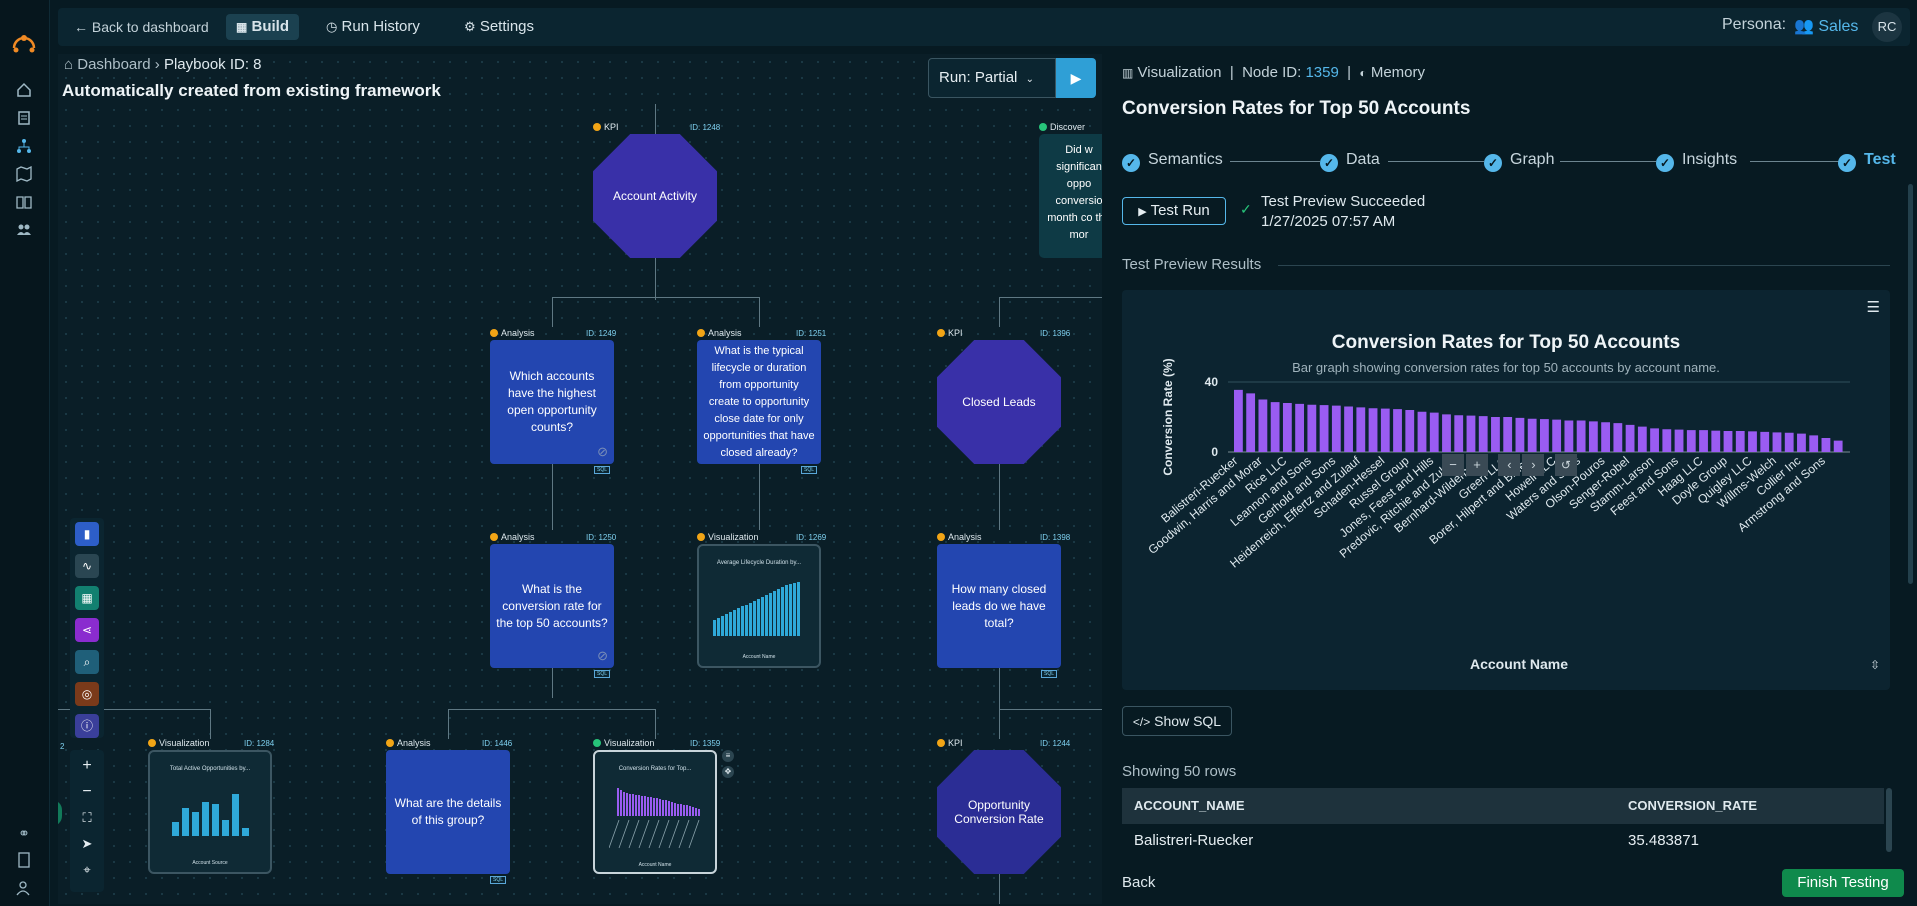 The height and width of the screenshot is (906, 1917). What do you see at coordinates (1910, 384) in the screenshot?
I see `panel-scrollbar` at bounding box center [1910, 384].